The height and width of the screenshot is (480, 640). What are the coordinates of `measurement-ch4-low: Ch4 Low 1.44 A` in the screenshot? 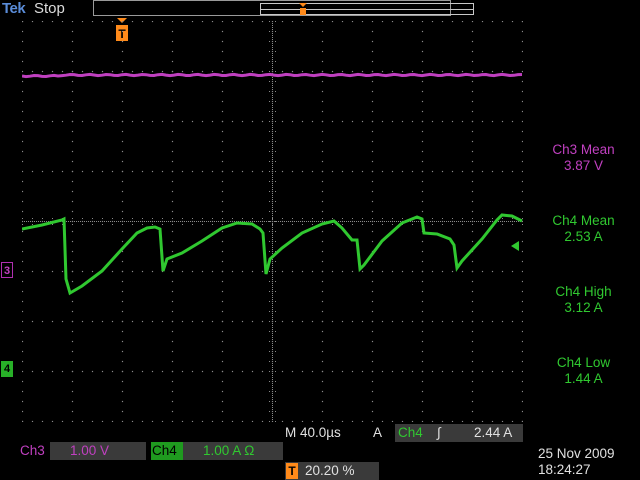 It's located at (583, 371).